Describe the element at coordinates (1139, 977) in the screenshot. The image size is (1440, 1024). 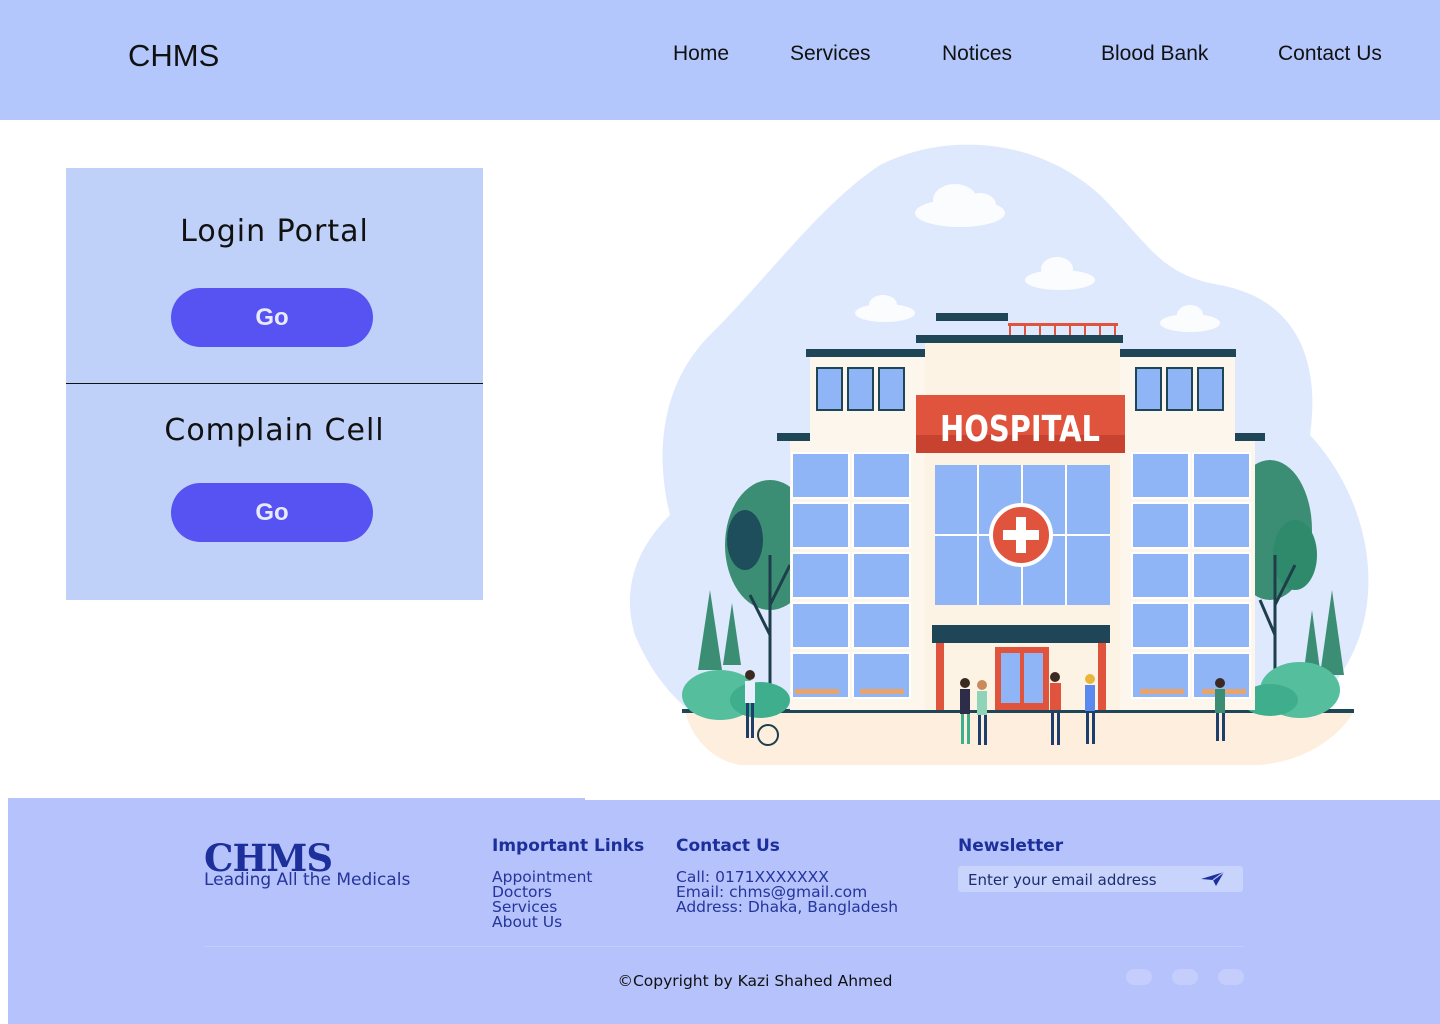
I see `linkedin-icon` at that location.